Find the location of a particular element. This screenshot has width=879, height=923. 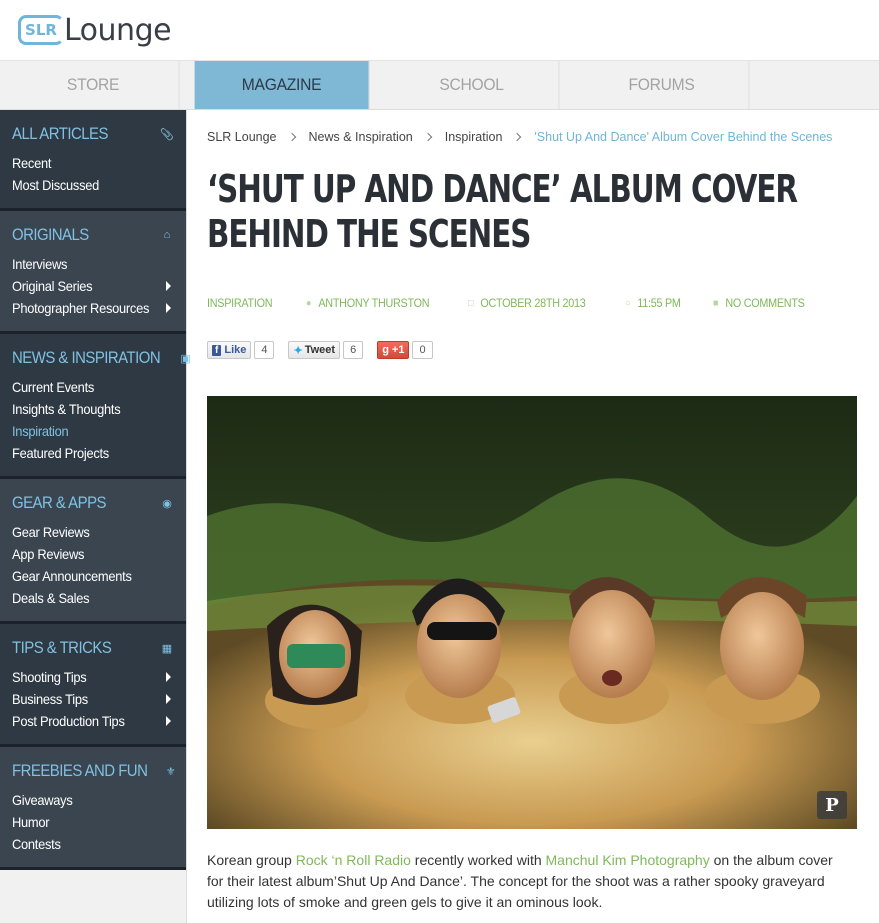

user-icon: ● is located at coordinates (308, 303).